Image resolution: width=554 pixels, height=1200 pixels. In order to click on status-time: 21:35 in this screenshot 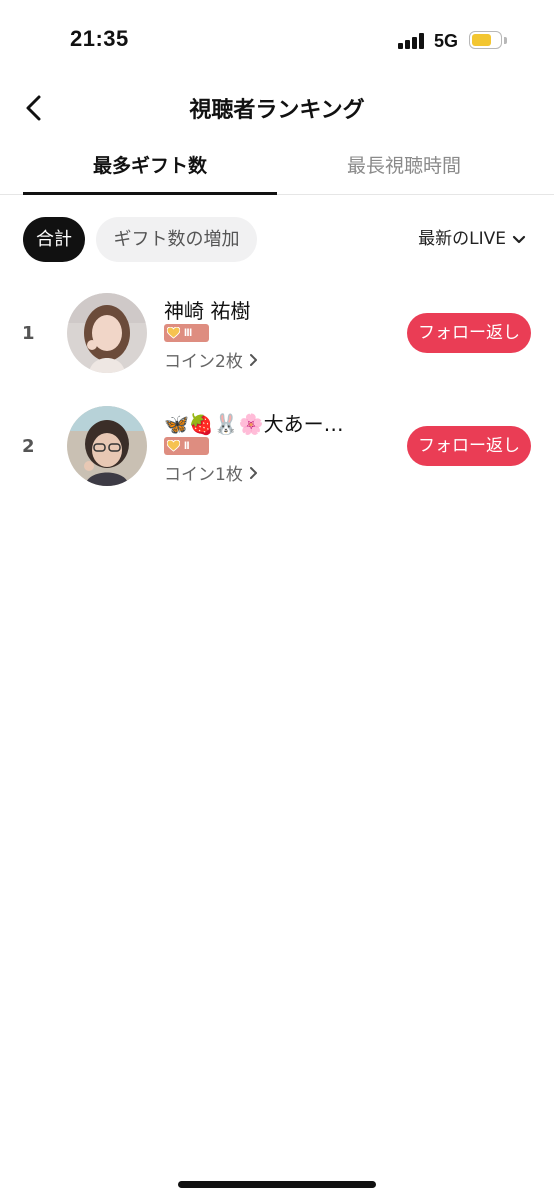, I will do `click(99, 38)`.